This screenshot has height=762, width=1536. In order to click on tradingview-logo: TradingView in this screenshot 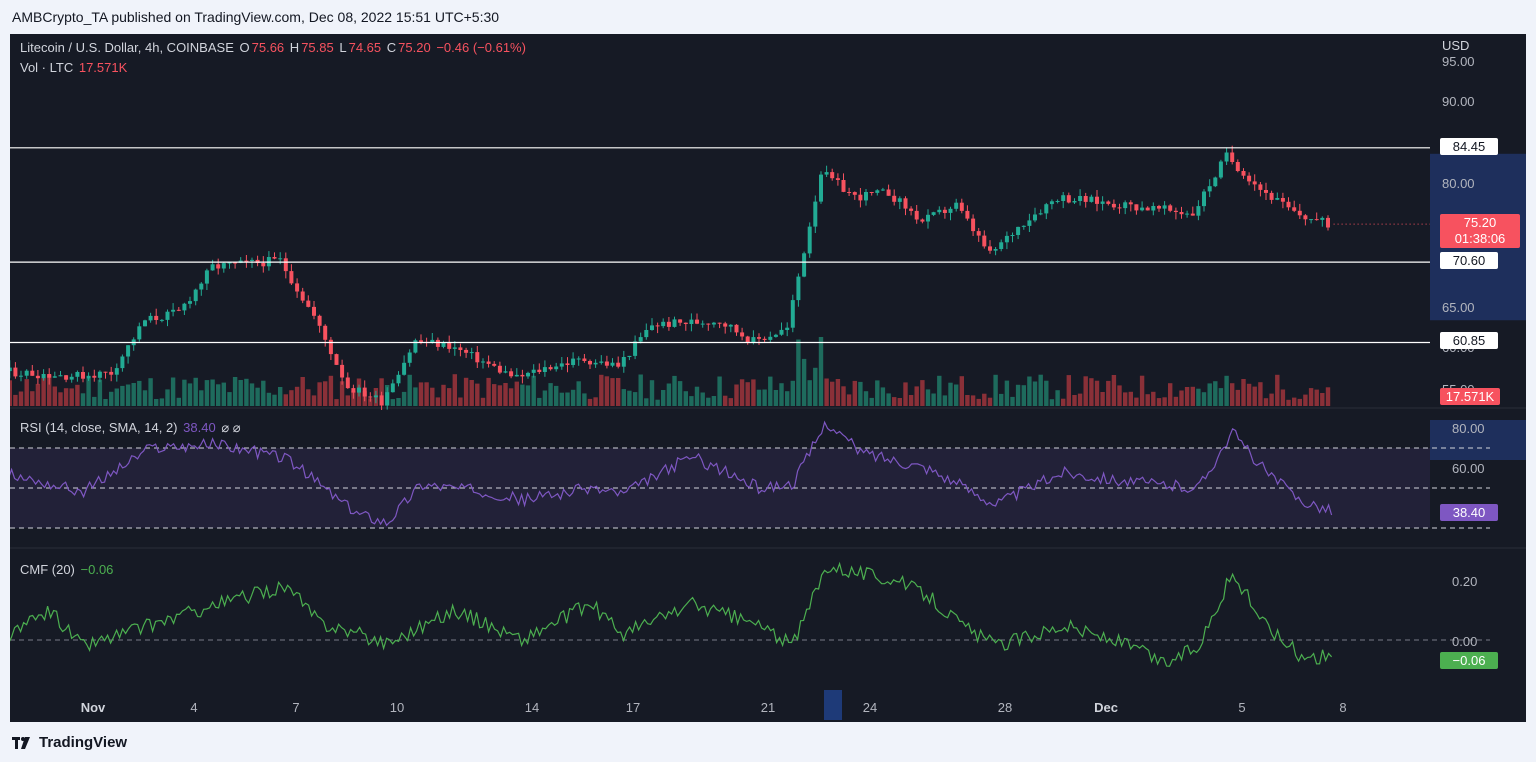, I will do `click(69, 742)`.